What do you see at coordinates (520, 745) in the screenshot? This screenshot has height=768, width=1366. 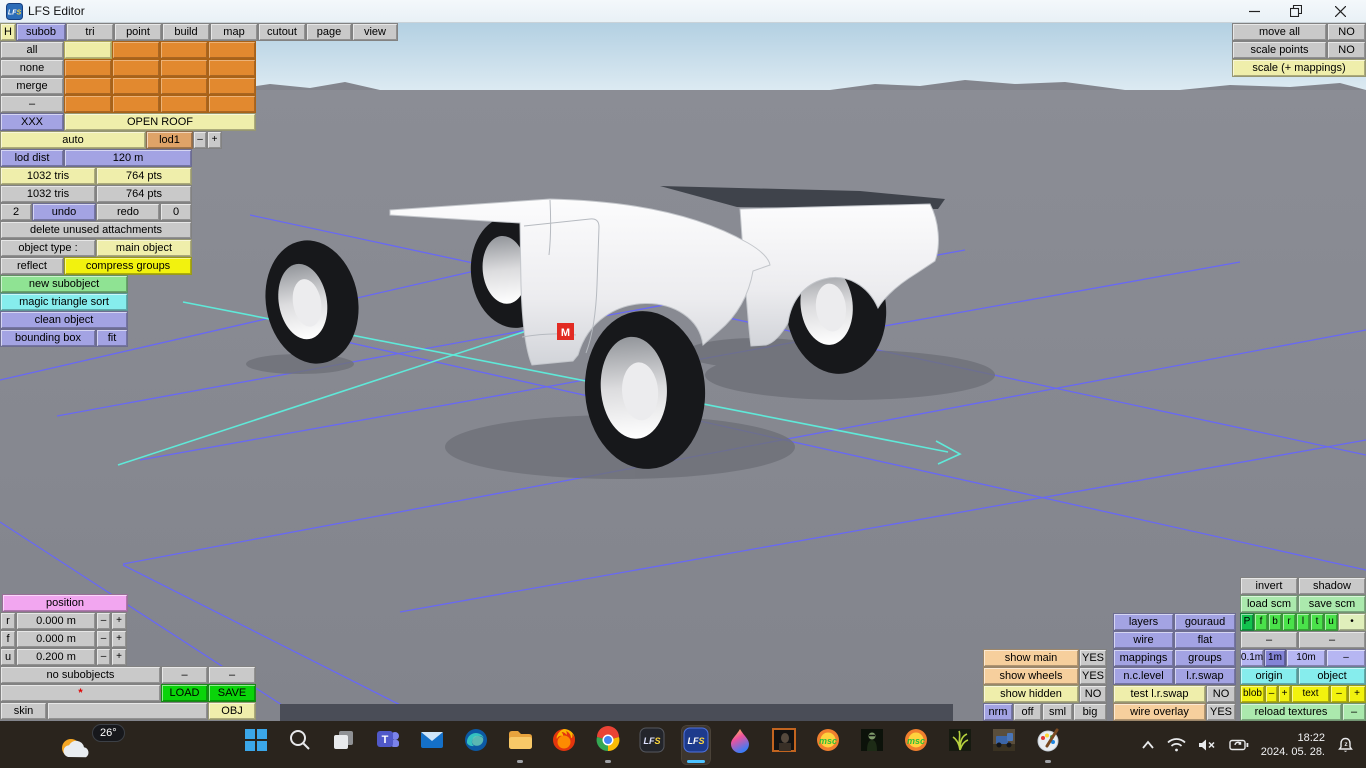 I see `taskbar-icon-file-explorer` at bounding box center [520, 745].